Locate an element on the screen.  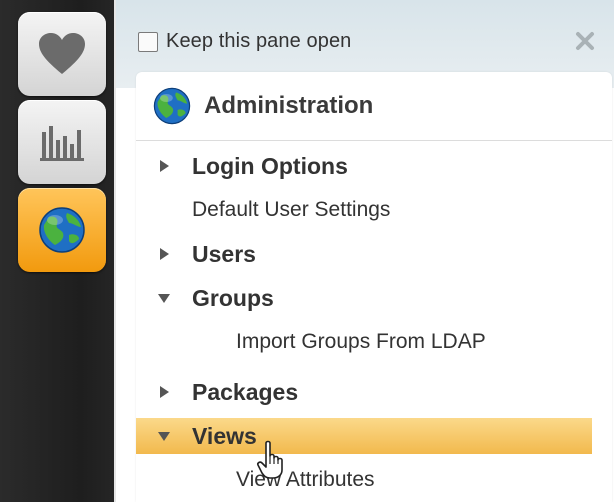
tree-item-users: Users is located at coordinates (364, 254).